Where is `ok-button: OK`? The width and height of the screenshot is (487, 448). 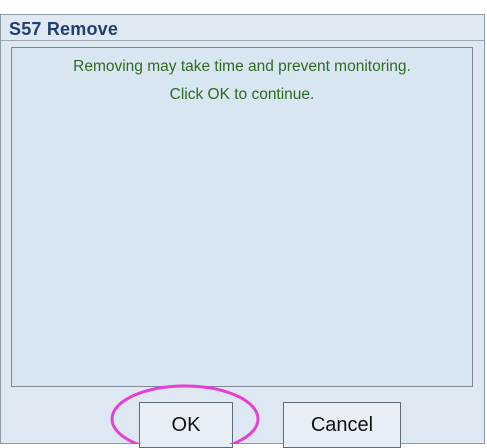 ok-button: OK is located at coordinates (186, 425).